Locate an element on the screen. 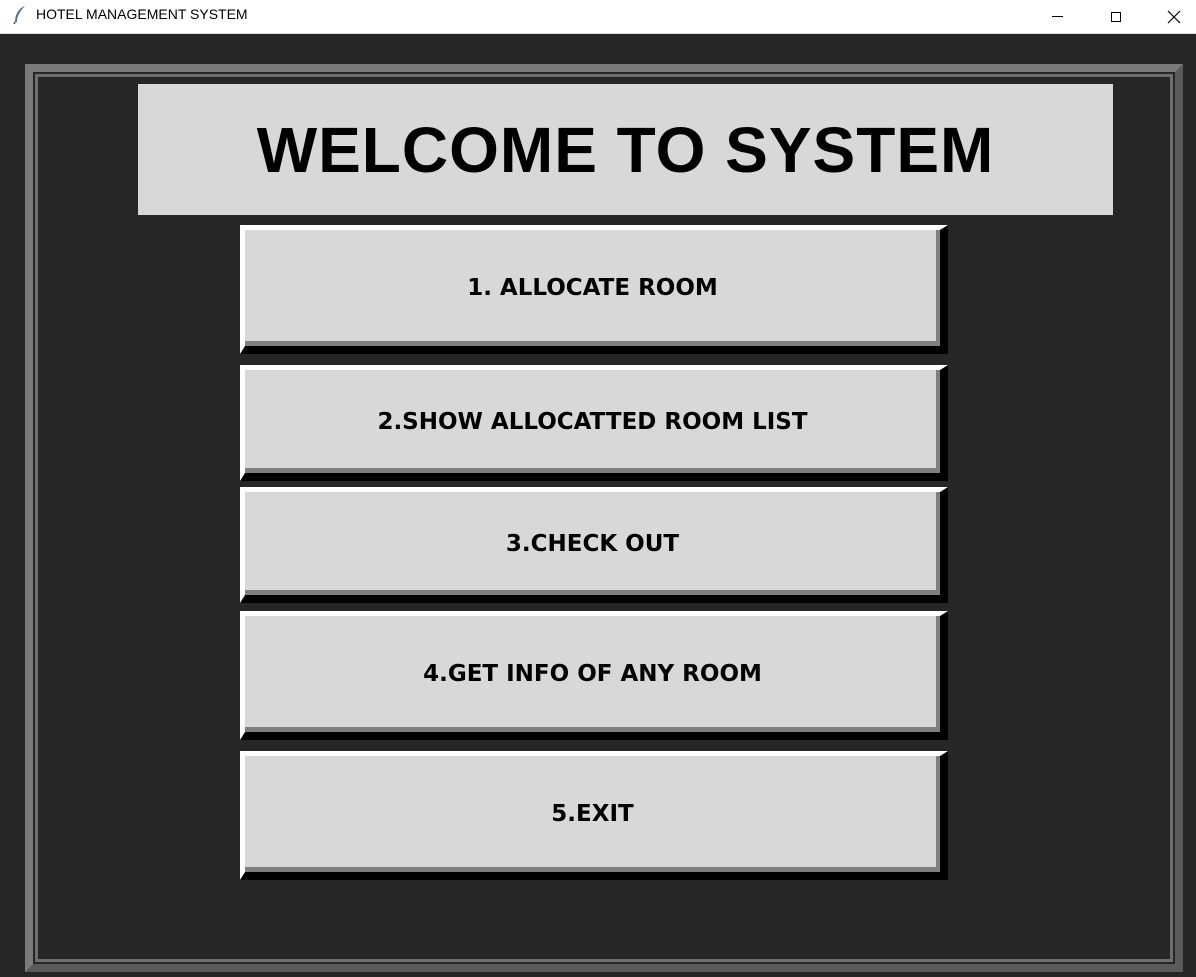  check-out-button: 3.CHECK OUT is located at coordinates (594, 545).